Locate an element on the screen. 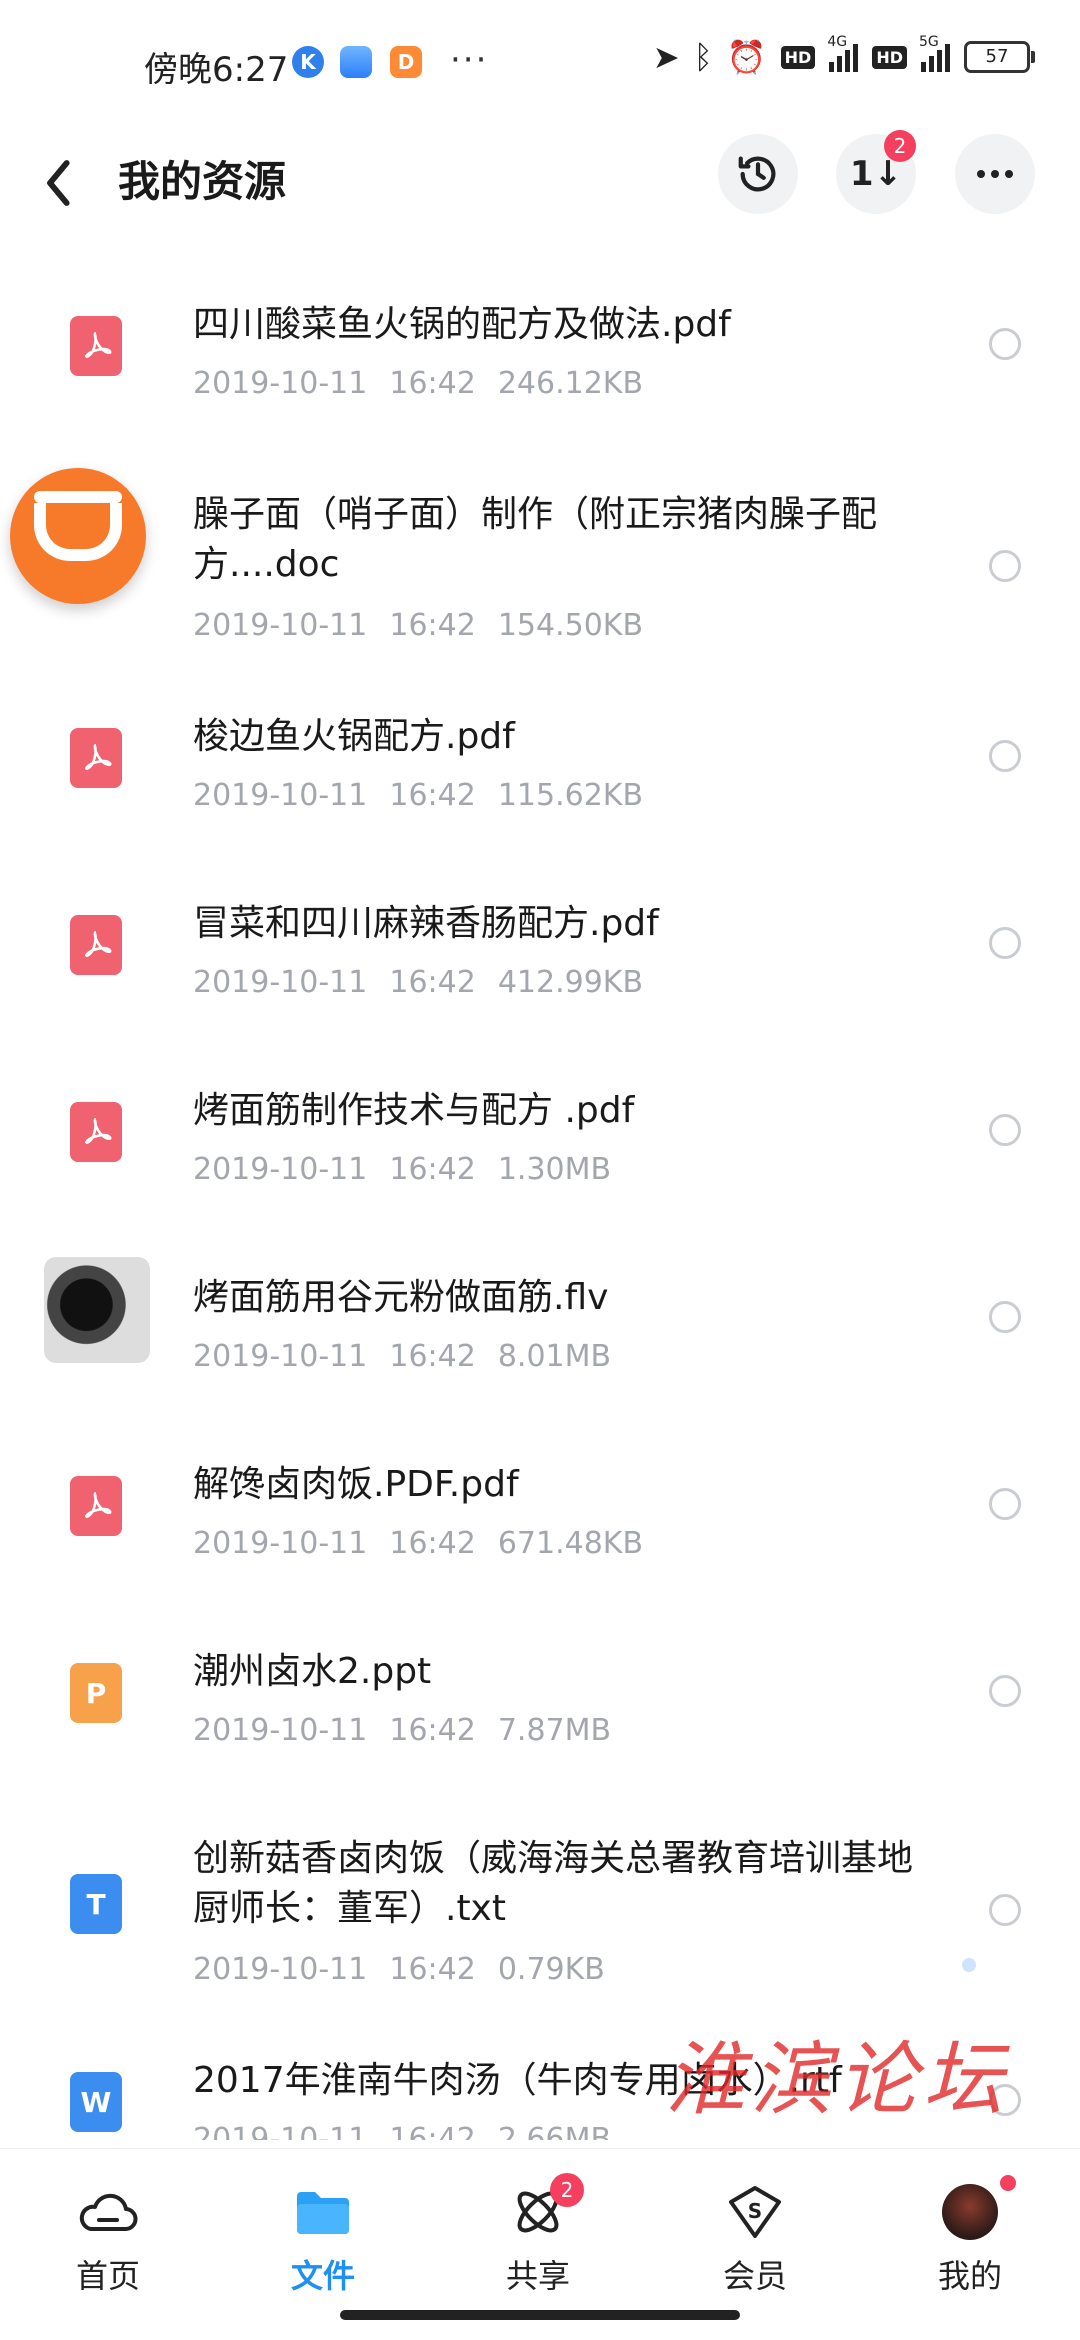 This screenshot has height=2340, width=1080. folder-icon is located at coordinates (323, 2212).